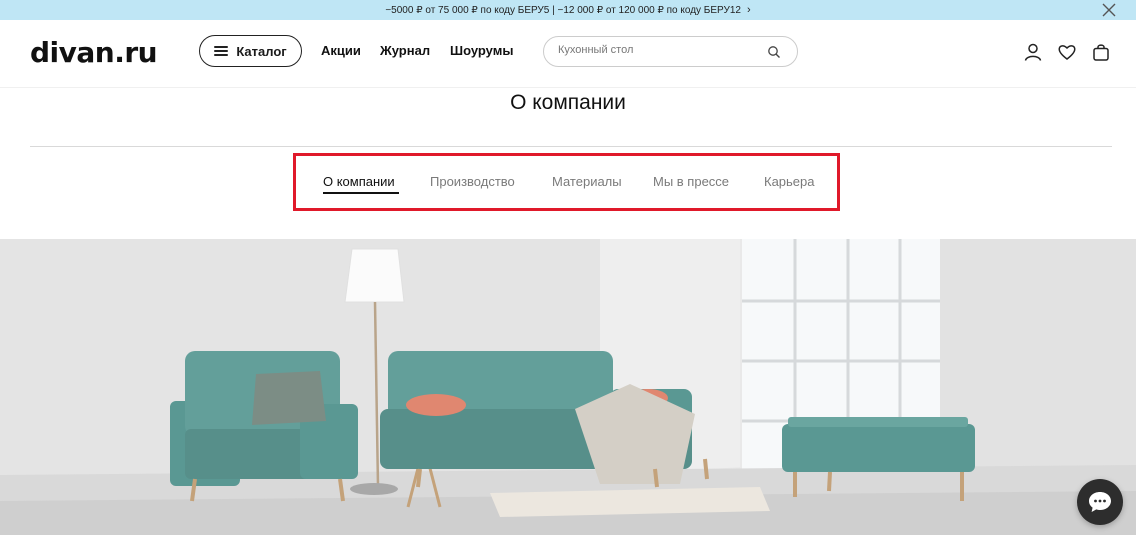  What do you see at coordinates (1101, 52) in the screenshot?
I see `cart-icon` at bounding box center [1101, 52].